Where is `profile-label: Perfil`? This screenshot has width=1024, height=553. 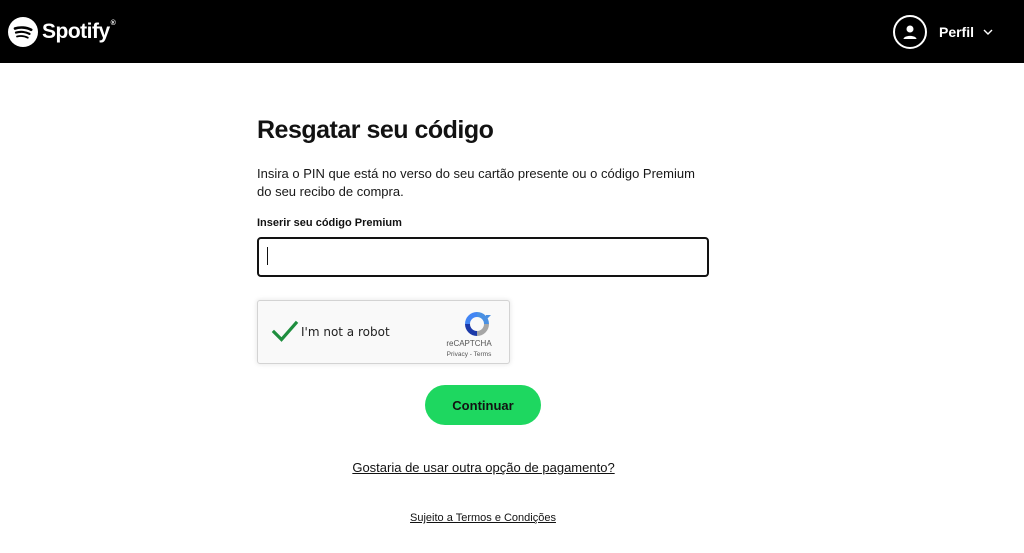 profile-label: Perfil is located at coordinates (956, 31).